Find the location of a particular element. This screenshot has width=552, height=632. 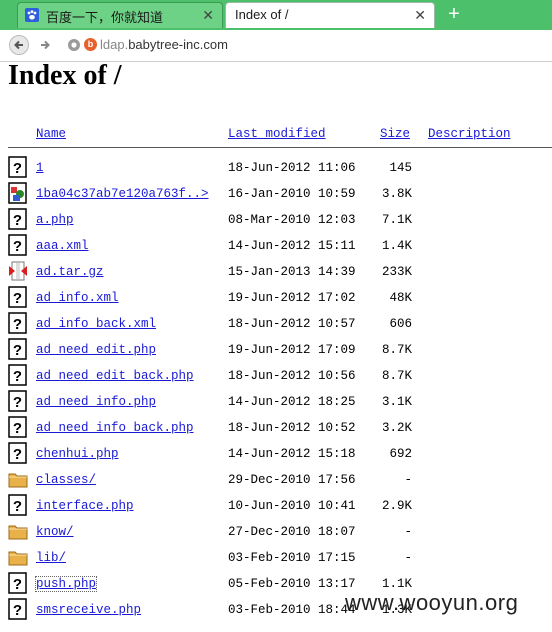

tab-index: Index of / ✕ is located at coordinates (330, 15).